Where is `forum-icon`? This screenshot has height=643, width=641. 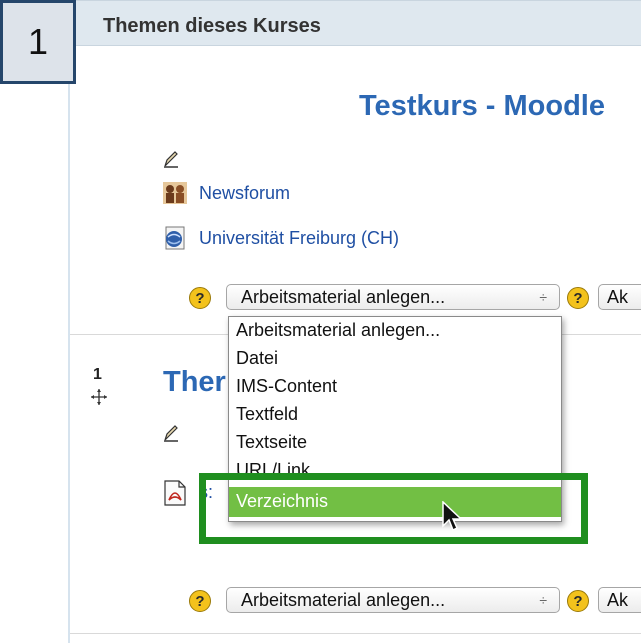 forum-icon is located at coordinates (175, 193).